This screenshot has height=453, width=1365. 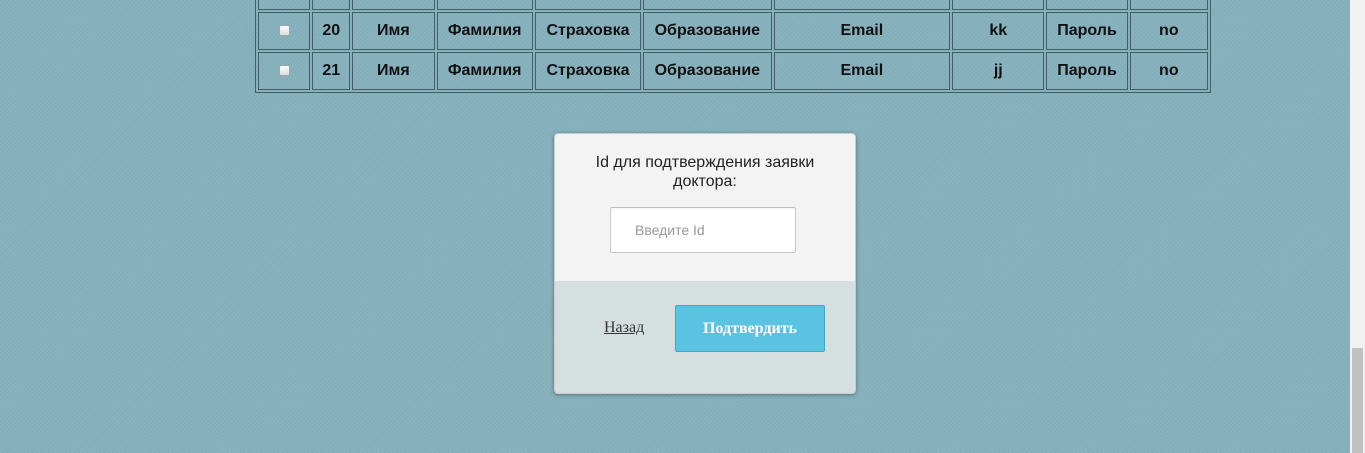 I want to click on id-cell, so click(x=331, y=5).